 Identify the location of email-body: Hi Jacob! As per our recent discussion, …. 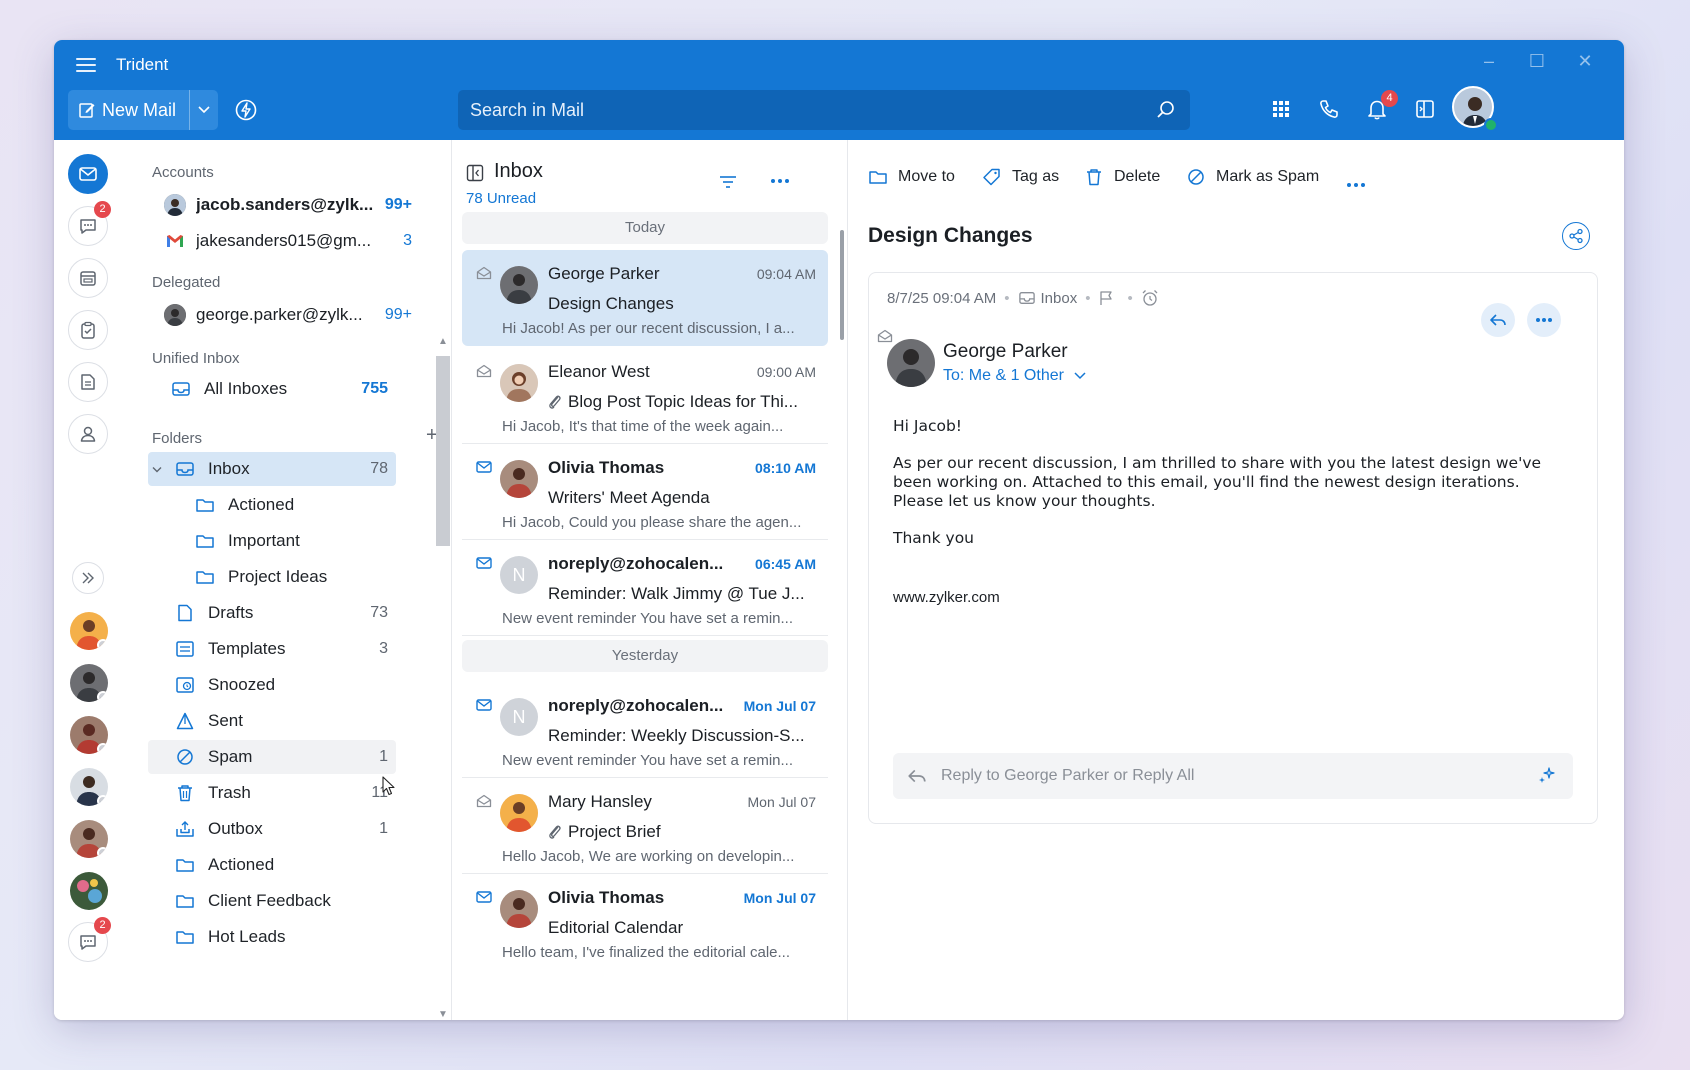
(1223, 521).